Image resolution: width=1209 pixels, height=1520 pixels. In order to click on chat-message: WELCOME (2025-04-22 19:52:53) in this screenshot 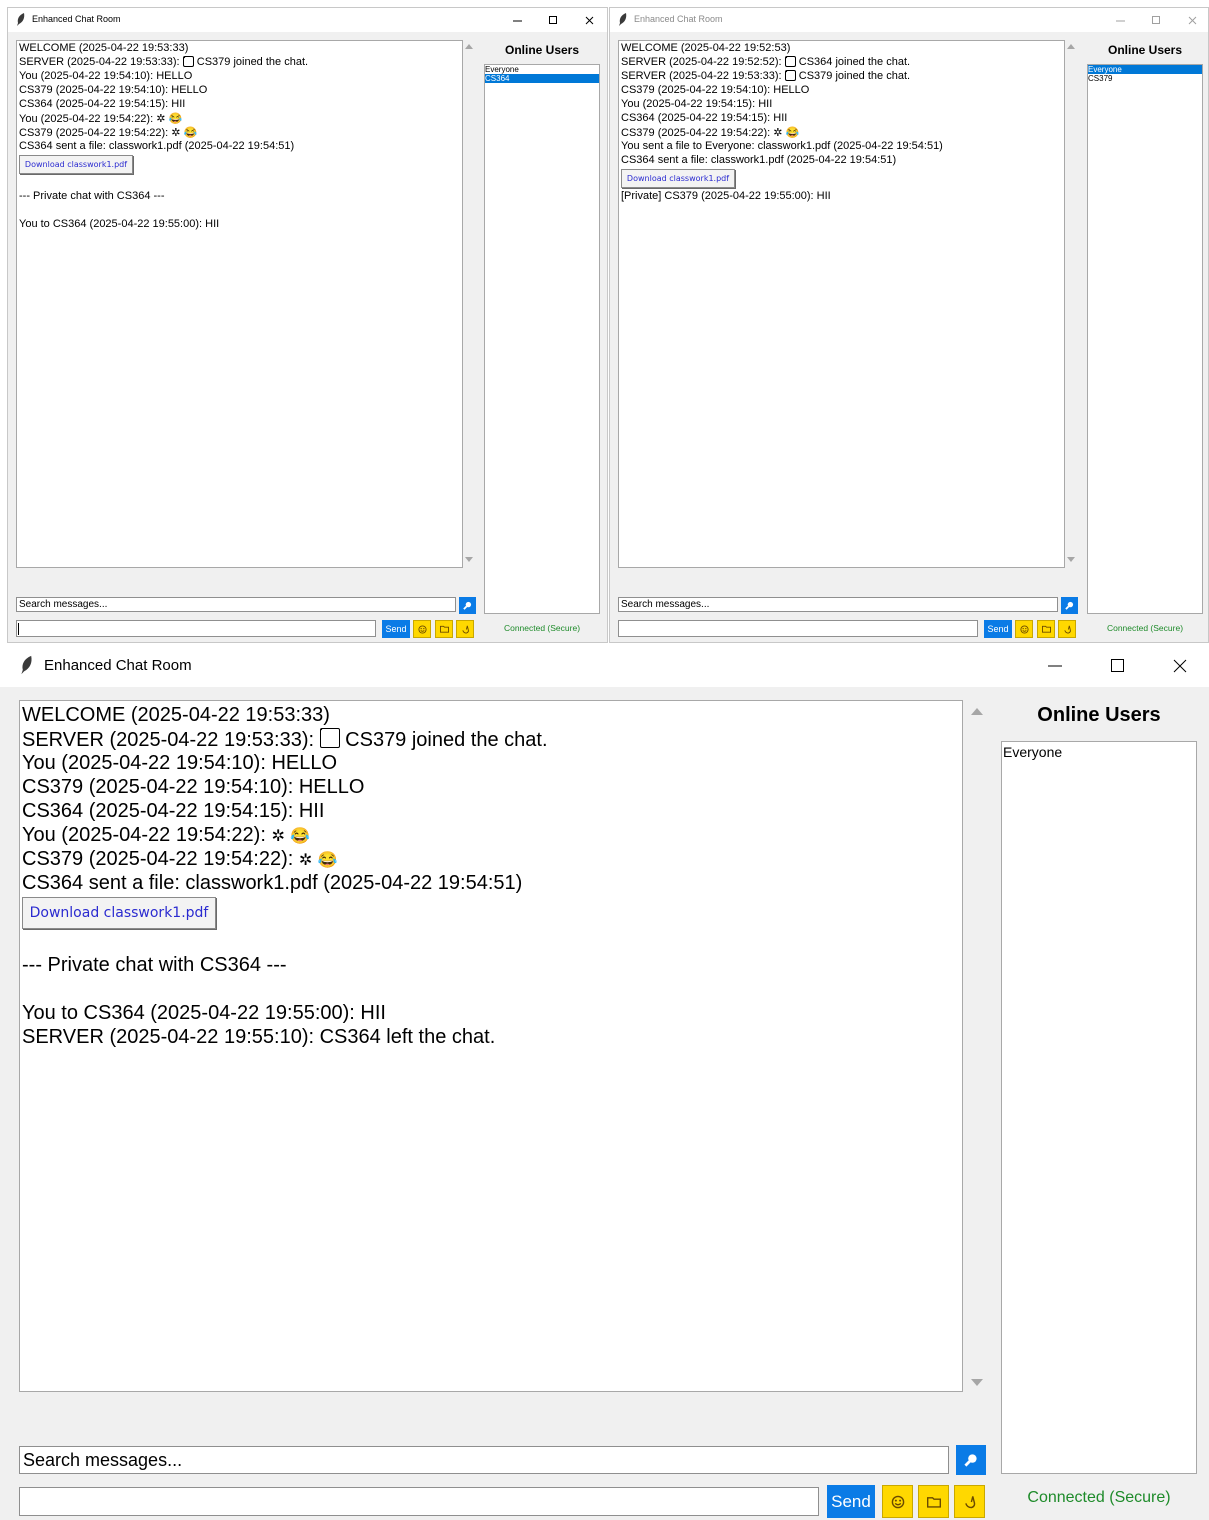, I will do `click(706, 48)`.